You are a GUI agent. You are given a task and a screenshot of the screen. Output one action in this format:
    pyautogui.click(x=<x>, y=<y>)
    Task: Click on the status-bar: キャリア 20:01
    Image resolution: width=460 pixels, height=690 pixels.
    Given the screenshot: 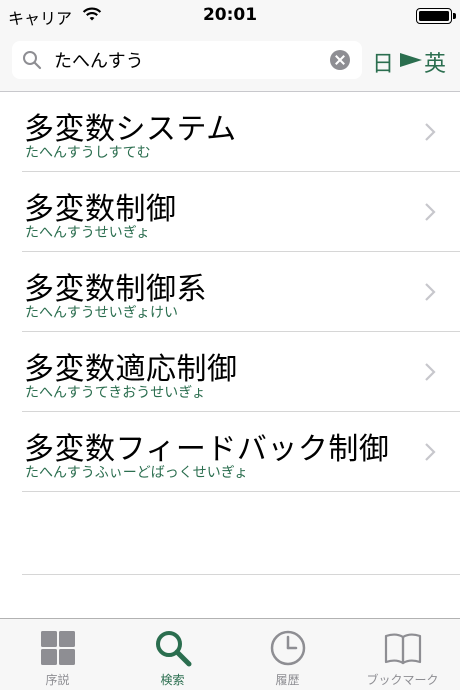 What is the action you would take?
    pyautogui.click(x=230, y=15)
    